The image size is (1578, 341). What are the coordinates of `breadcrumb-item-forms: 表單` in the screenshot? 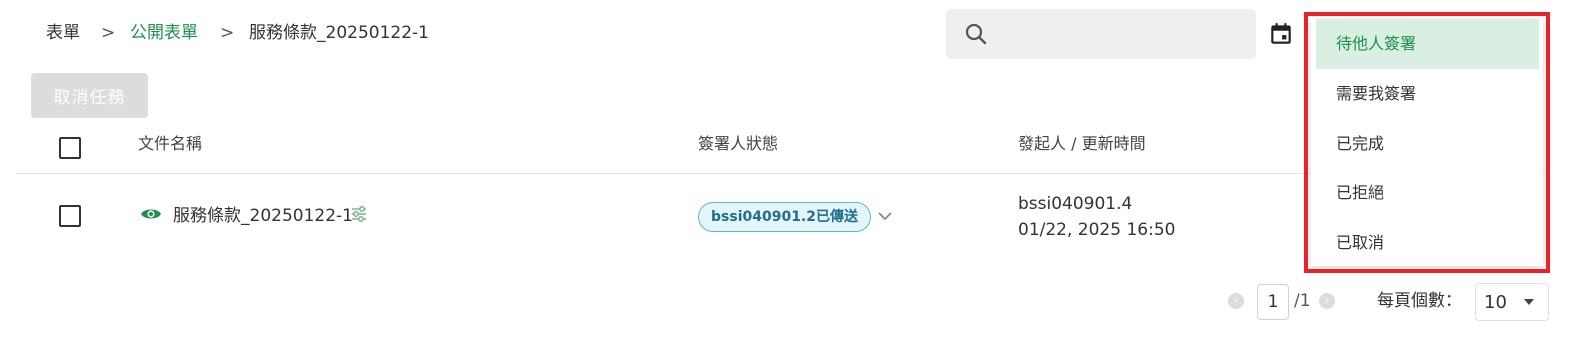 It's located at (63, 33).